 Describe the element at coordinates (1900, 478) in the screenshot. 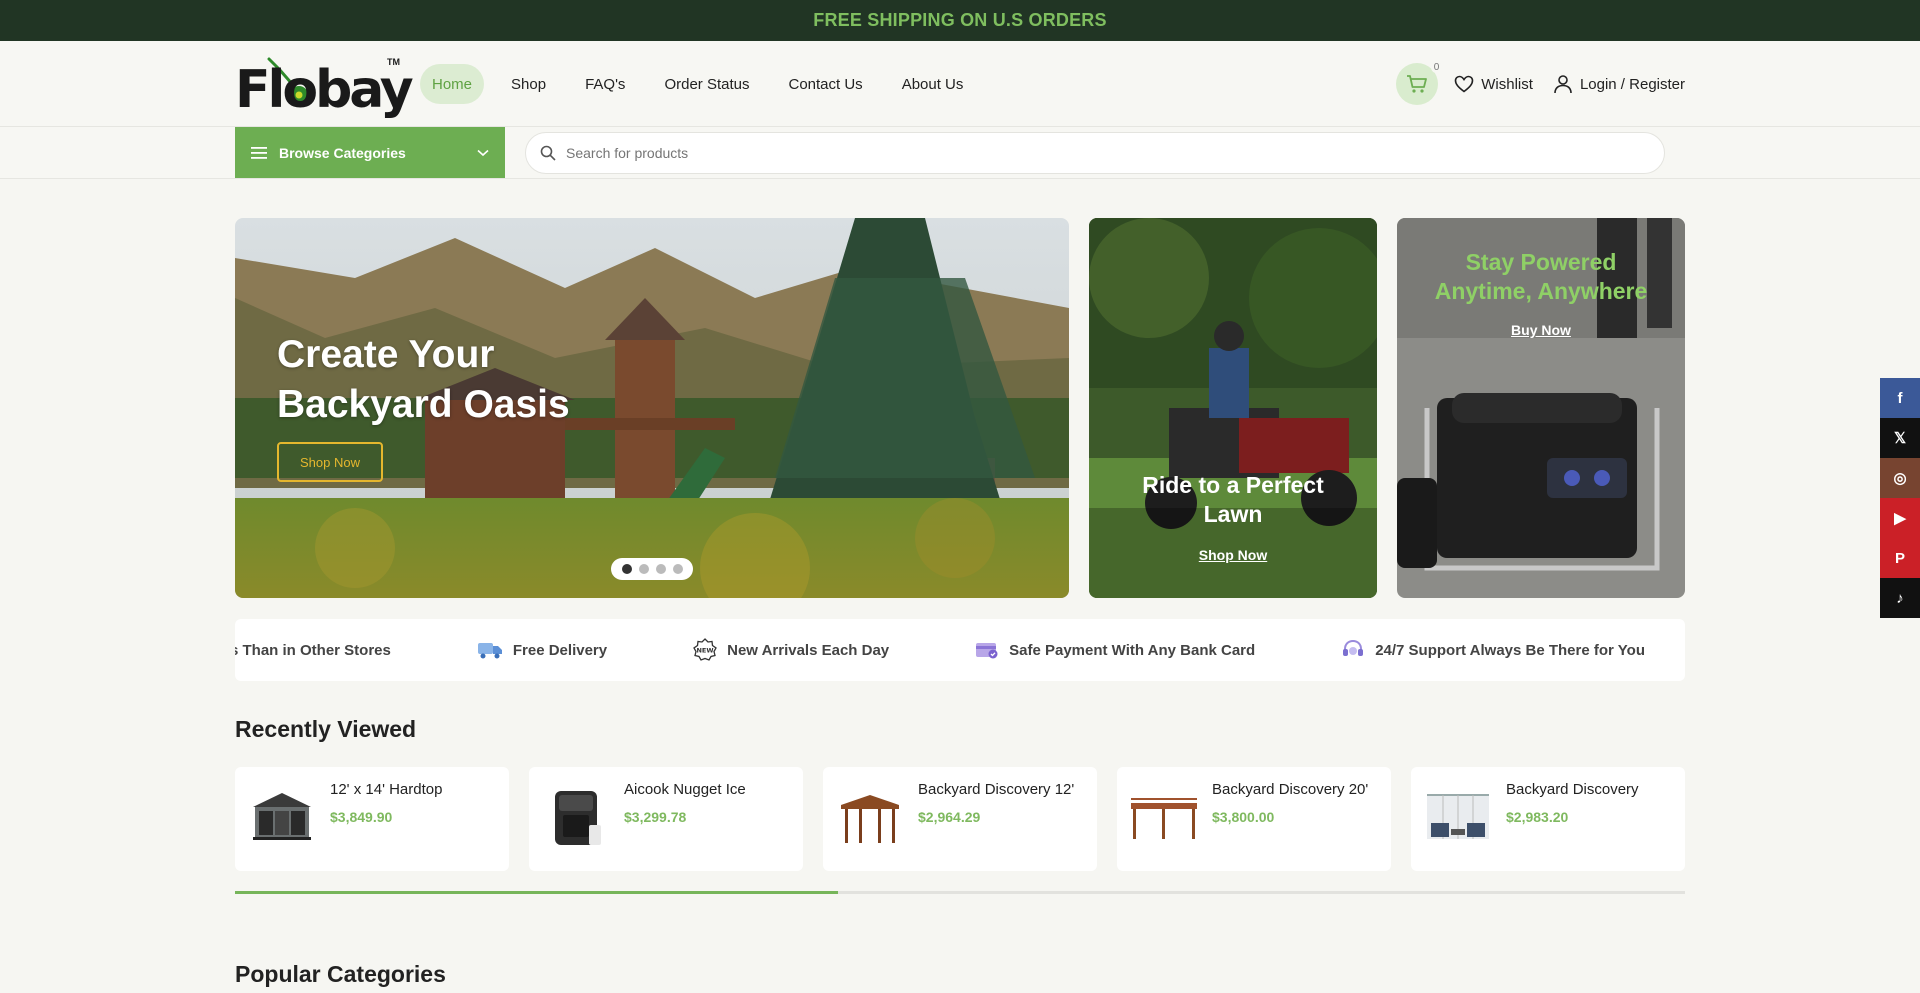

I see `instagram-icon: ◎` at that location.